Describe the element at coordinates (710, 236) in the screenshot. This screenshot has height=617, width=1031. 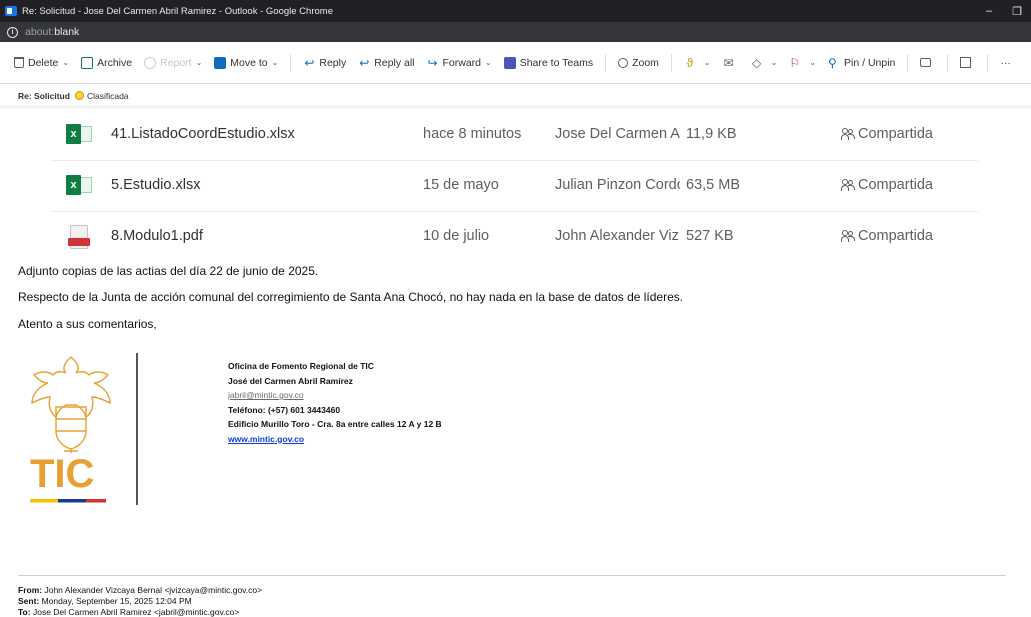
I see `attachment-size: 527 KB` at that location.